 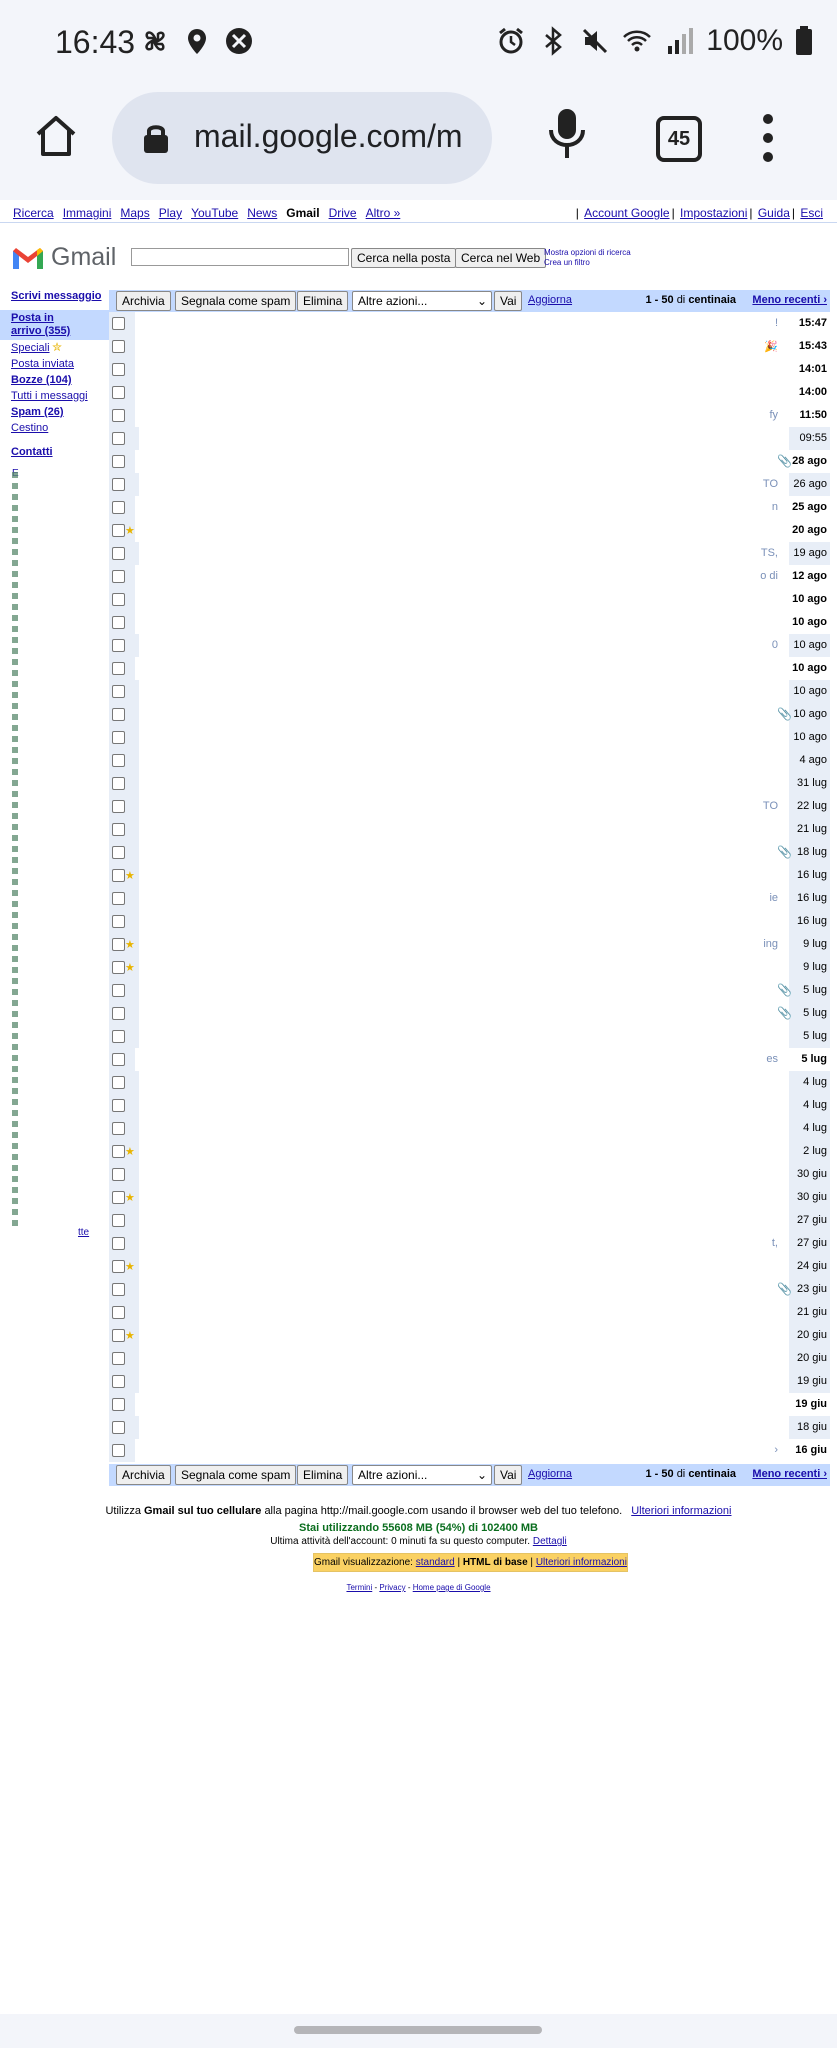 I want to click on message-row: o di 12 ago, so click(x=469, y=576).